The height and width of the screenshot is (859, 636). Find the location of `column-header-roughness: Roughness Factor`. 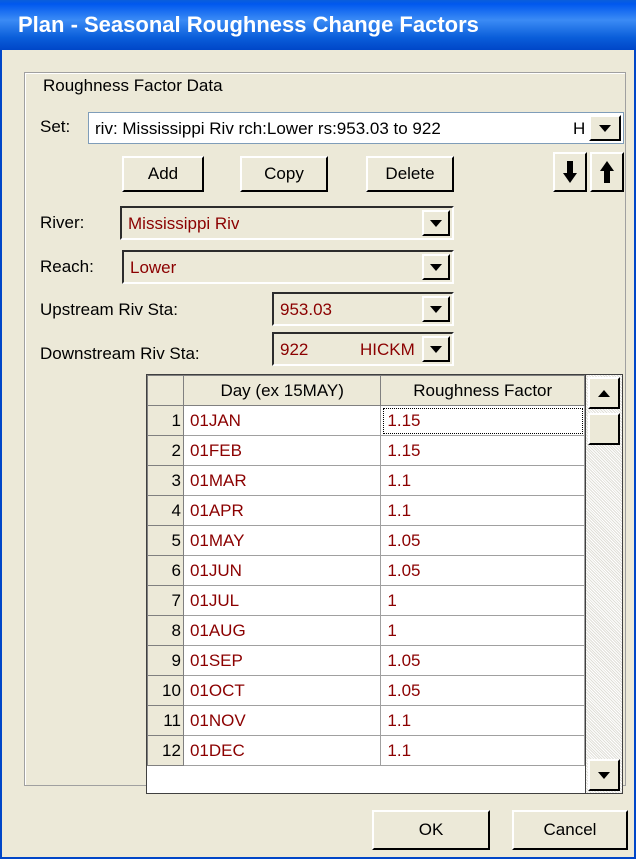

column-header-roughness: Roughness Factor is located at coordinates (482, 390).